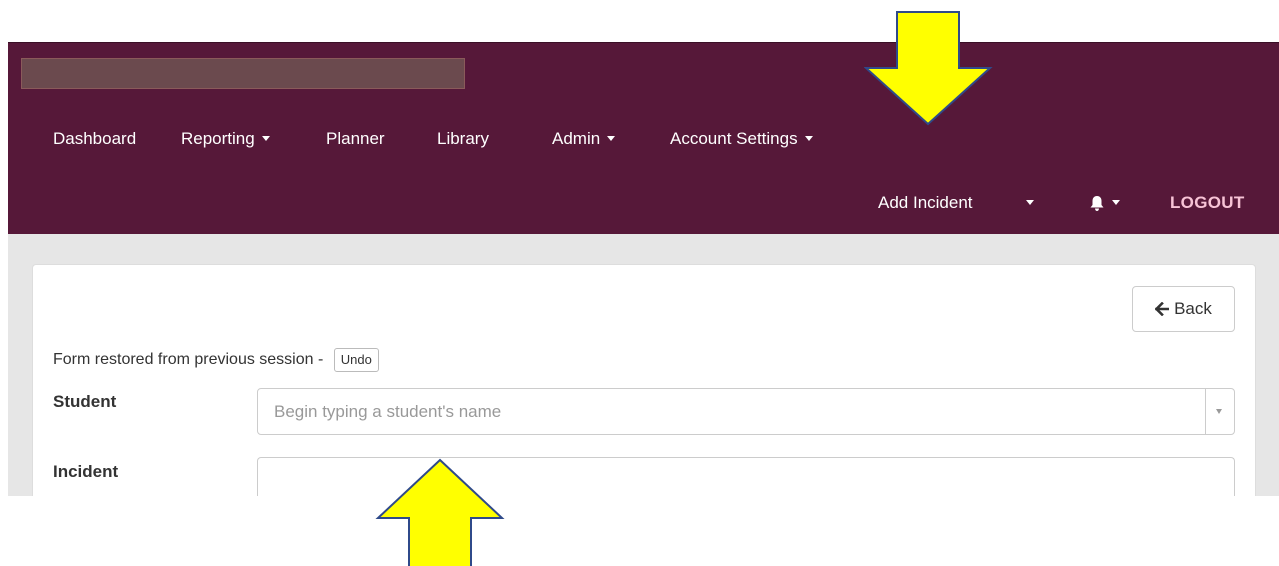 This screenshot has height=566, width=1279. I want to click on nav-item-account-settings: Account Settings, so click(741, 139).